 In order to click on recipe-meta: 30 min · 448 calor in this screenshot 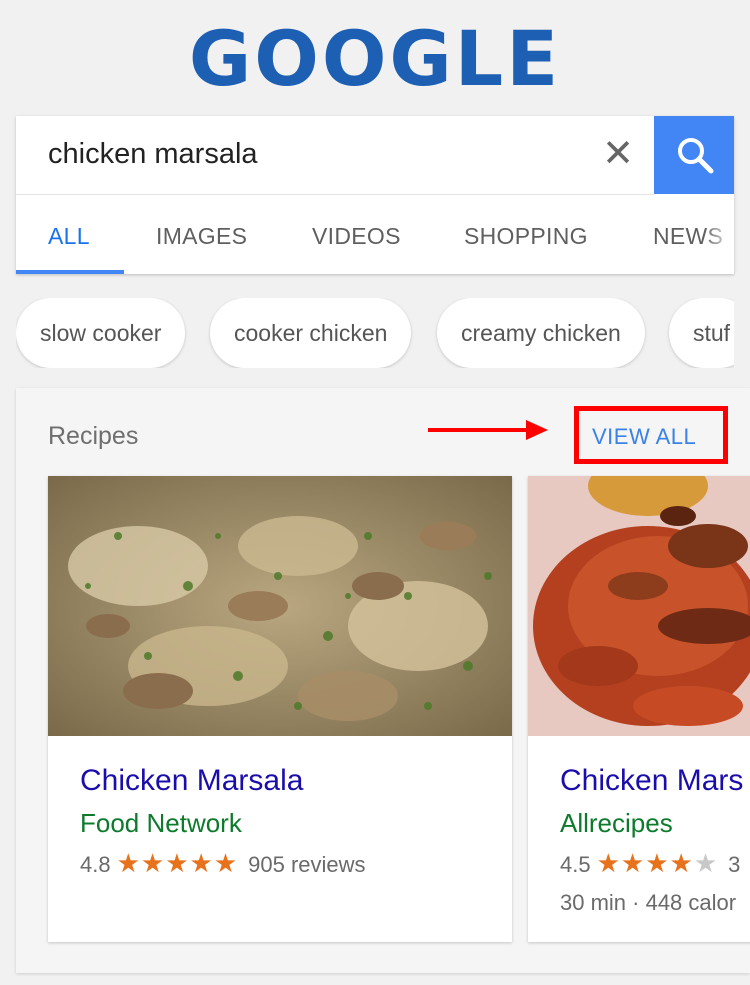, I will do `click(648, 902)`.